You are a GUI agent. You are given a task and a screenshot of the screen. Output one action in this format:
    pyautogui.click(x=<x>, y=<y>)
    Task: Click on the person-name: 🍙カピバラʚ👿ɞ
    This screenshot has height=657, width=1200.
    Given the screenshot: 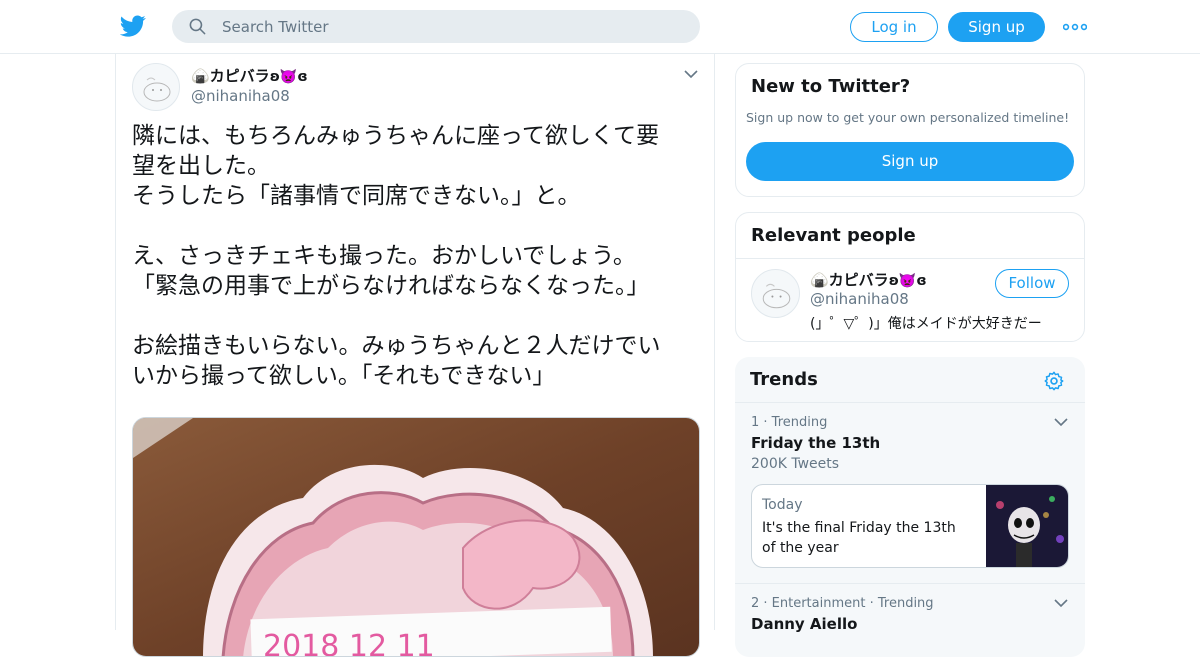 What is the action you would take?
    pyautogui.click(x=868, y=279)
    